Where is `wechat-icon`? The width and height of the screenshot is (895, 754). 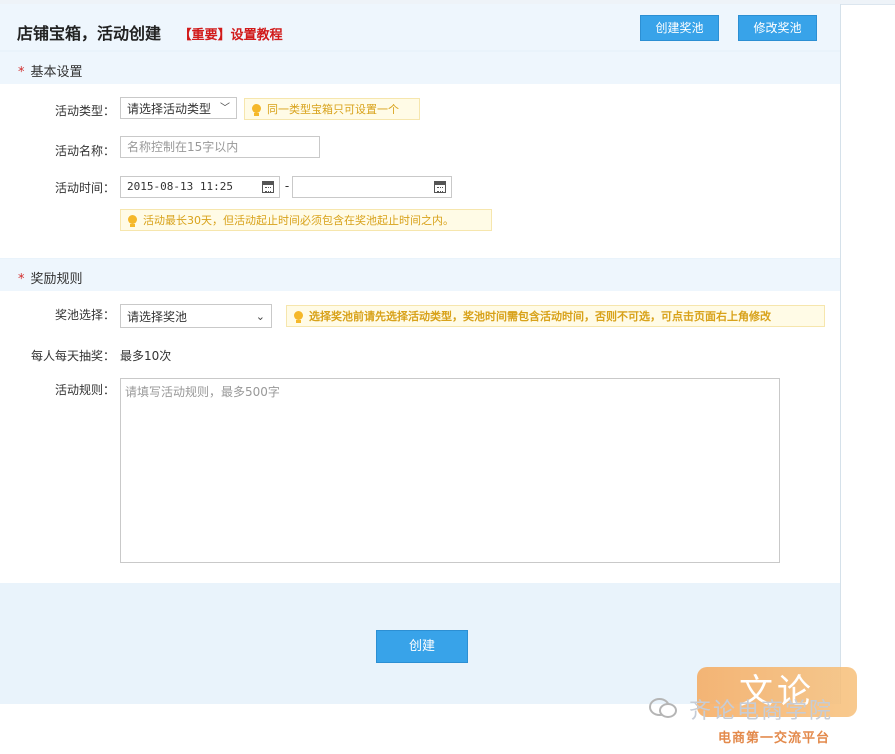
wechat-icon is located at coordinates (663, 706).